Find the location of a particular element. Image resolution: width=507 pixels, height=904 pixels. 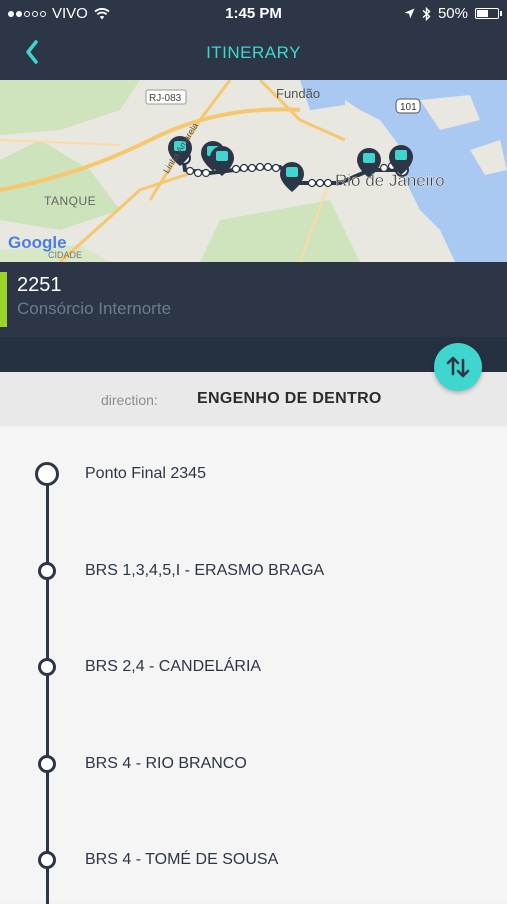

location-arrow-icon is located at coordinates (409, 13).